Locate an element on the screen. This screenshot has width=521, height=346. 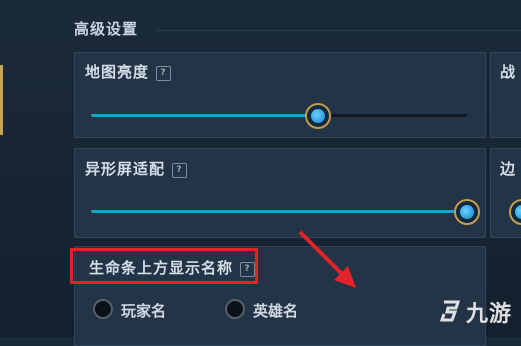
right-panel-2: 边 is located at coordinates (505, 193).